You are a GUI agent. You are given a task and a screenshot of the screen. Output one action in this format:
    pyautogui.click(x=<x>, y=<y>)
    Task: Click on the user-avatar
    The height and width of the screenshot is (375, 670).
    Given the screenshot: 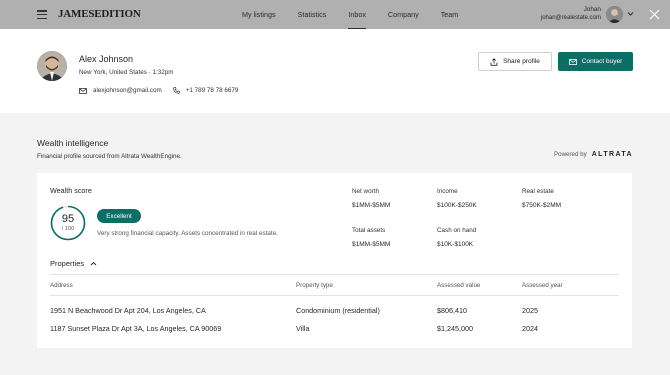 What is the action you would take?
    pyautogui.click(x=614, y=14)
    